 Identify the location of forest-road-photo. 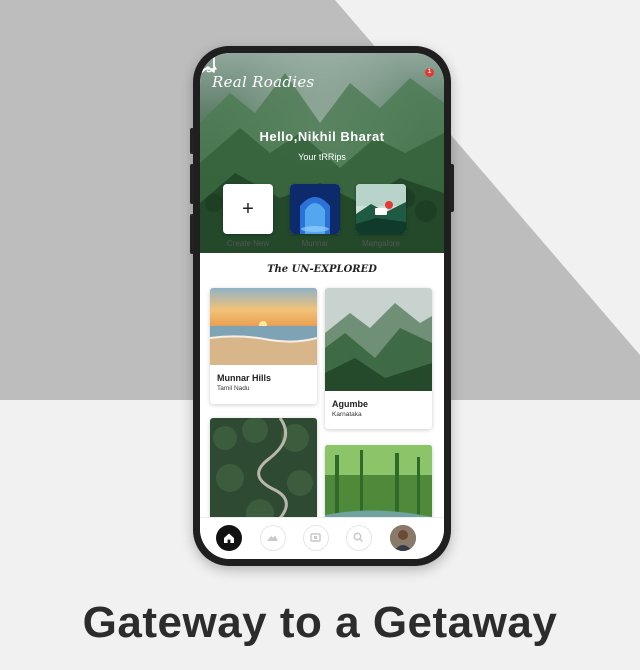
(263, 473).